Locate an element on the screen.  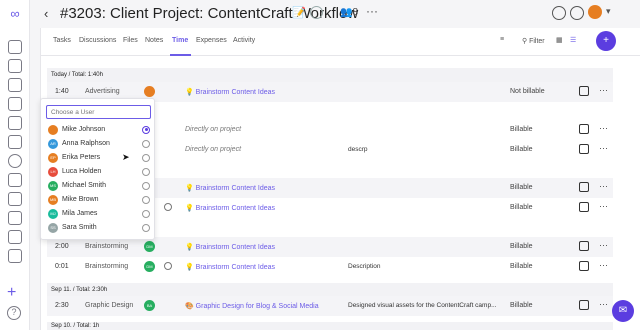
trash-icon is located at coordinates (15, 256).